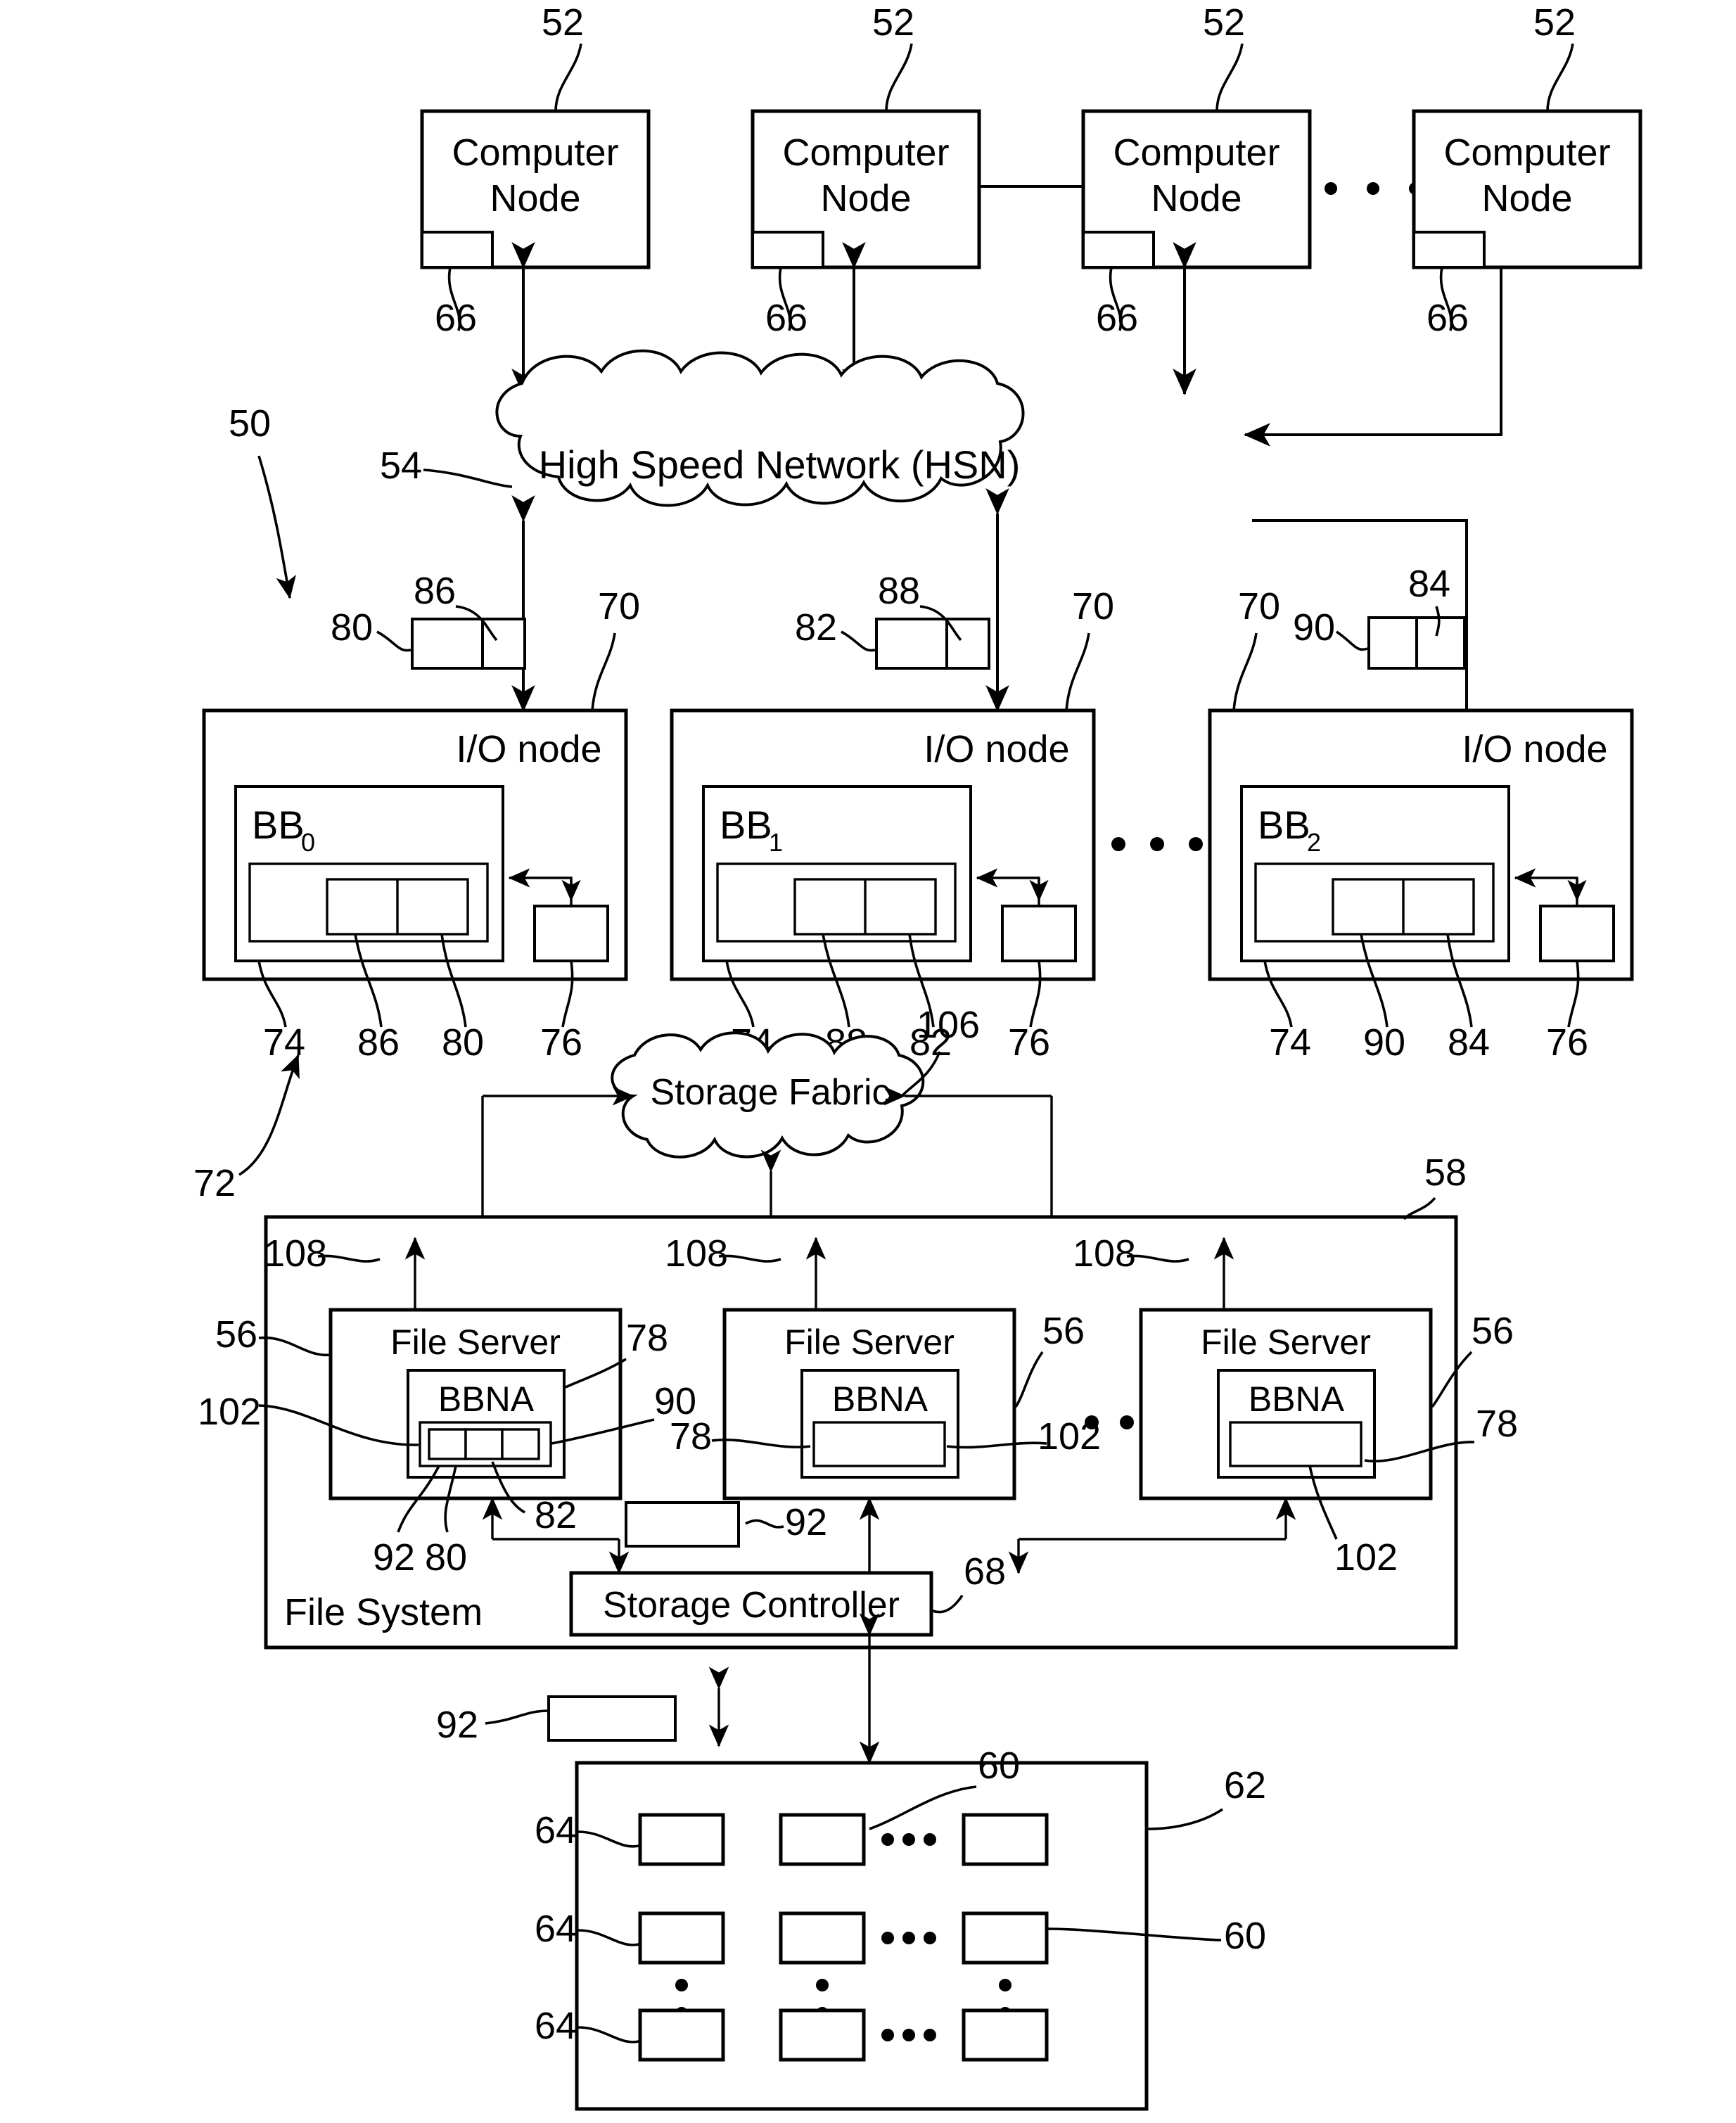 The height and width of the screenshot is (2123, 1736). I want to click on storage-row3-ellipsis, so click(908, 2035).